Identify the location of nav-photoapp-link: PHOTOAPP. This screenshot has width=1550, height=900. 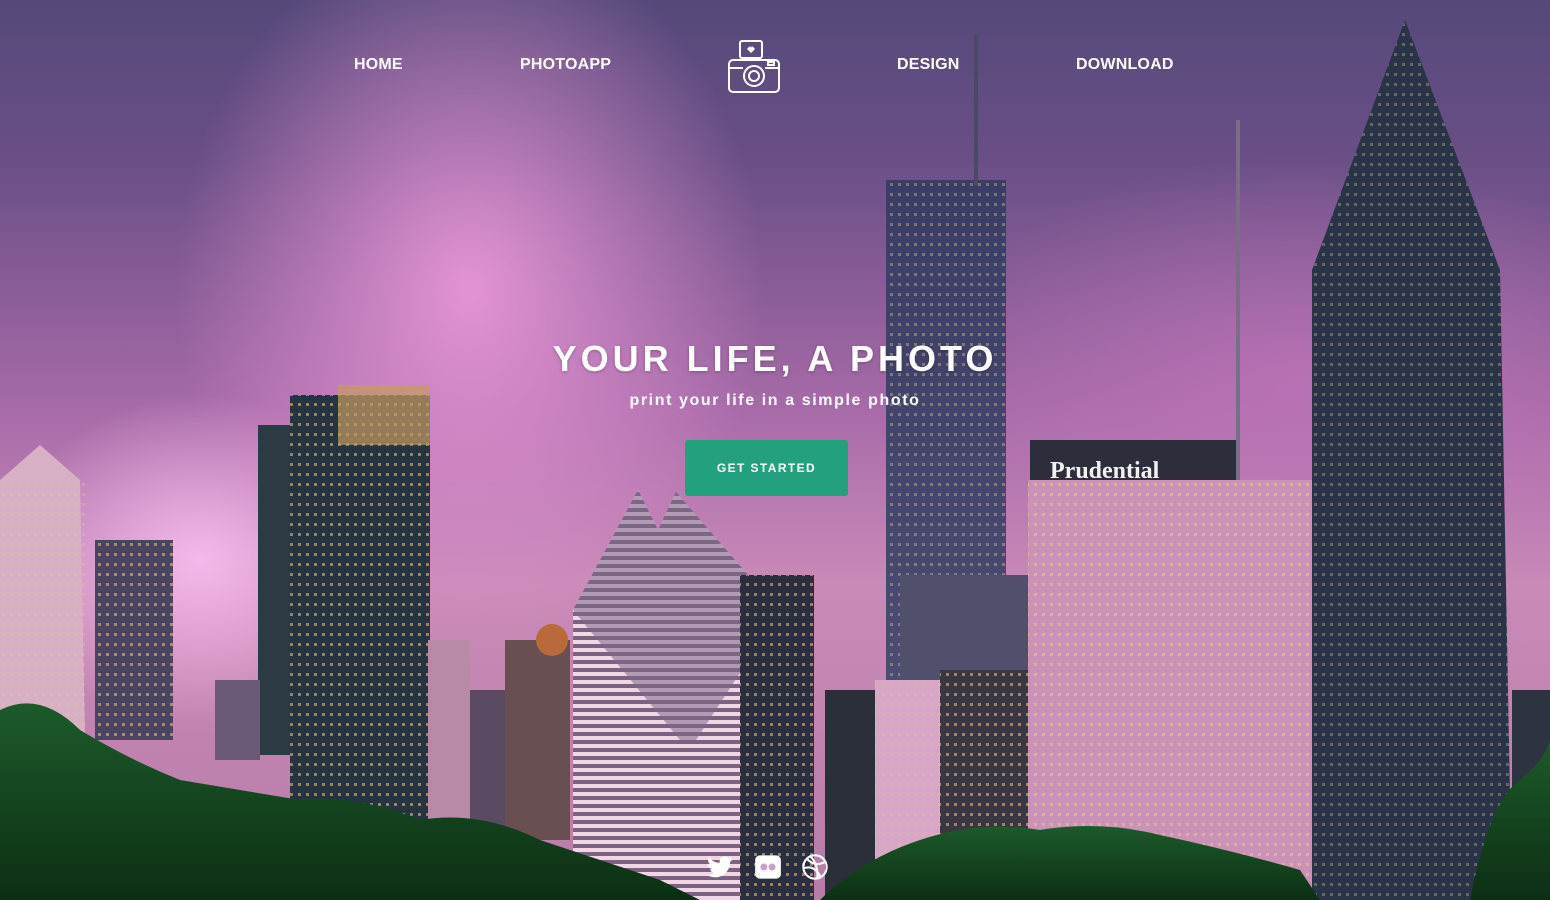
(565, 65).